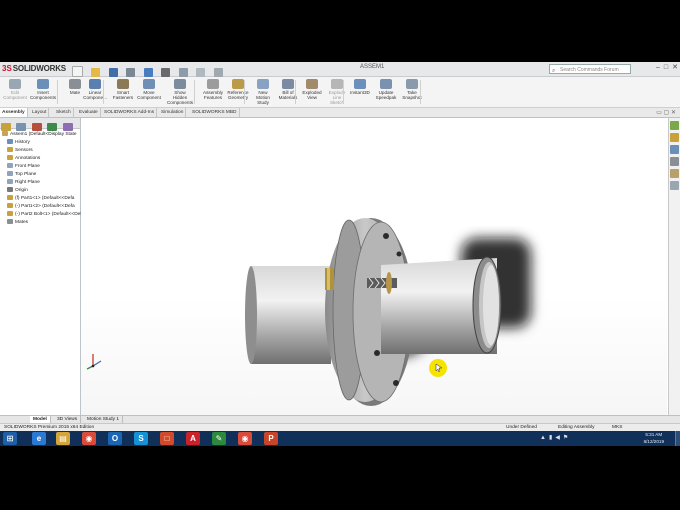 This screenshot has width=680, height=510. I want to click on close-button: ✕, so click(675, 67).